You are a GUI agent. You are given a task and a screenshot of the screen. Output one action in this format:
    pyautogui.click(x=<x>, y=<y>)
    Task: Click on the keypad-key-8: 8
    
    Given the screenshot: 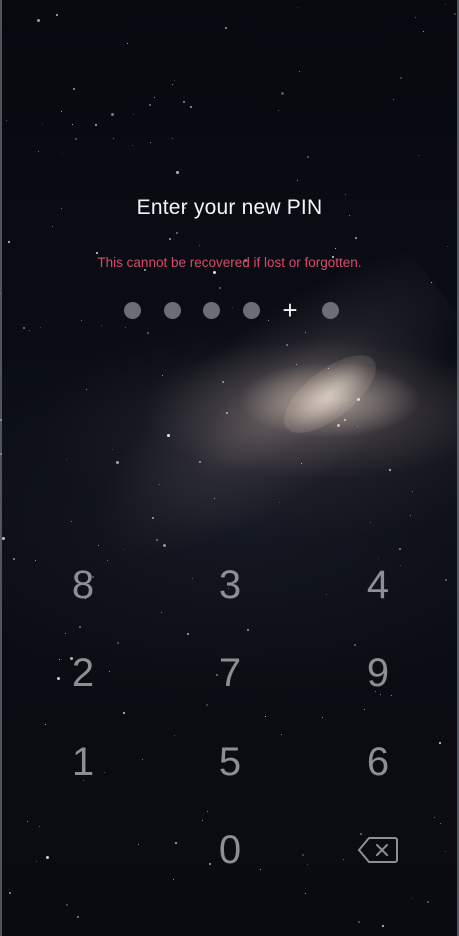 What is the action you would take?
    pyautogui.click(x=83, y=585)
    